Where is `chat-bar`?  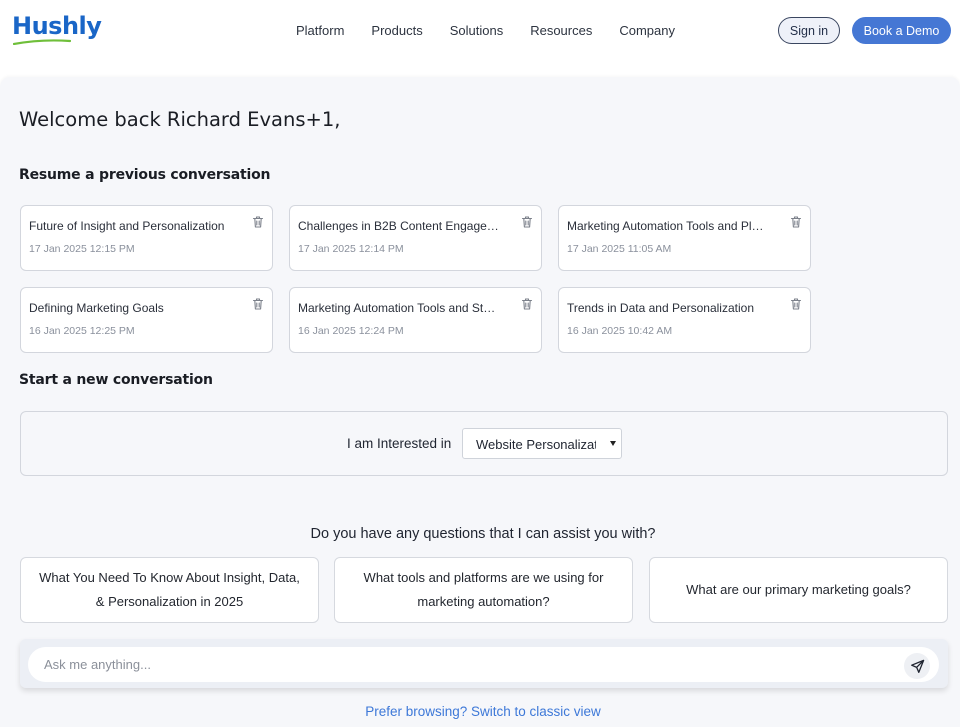
chat-bar is located at coordinates (484, 663).